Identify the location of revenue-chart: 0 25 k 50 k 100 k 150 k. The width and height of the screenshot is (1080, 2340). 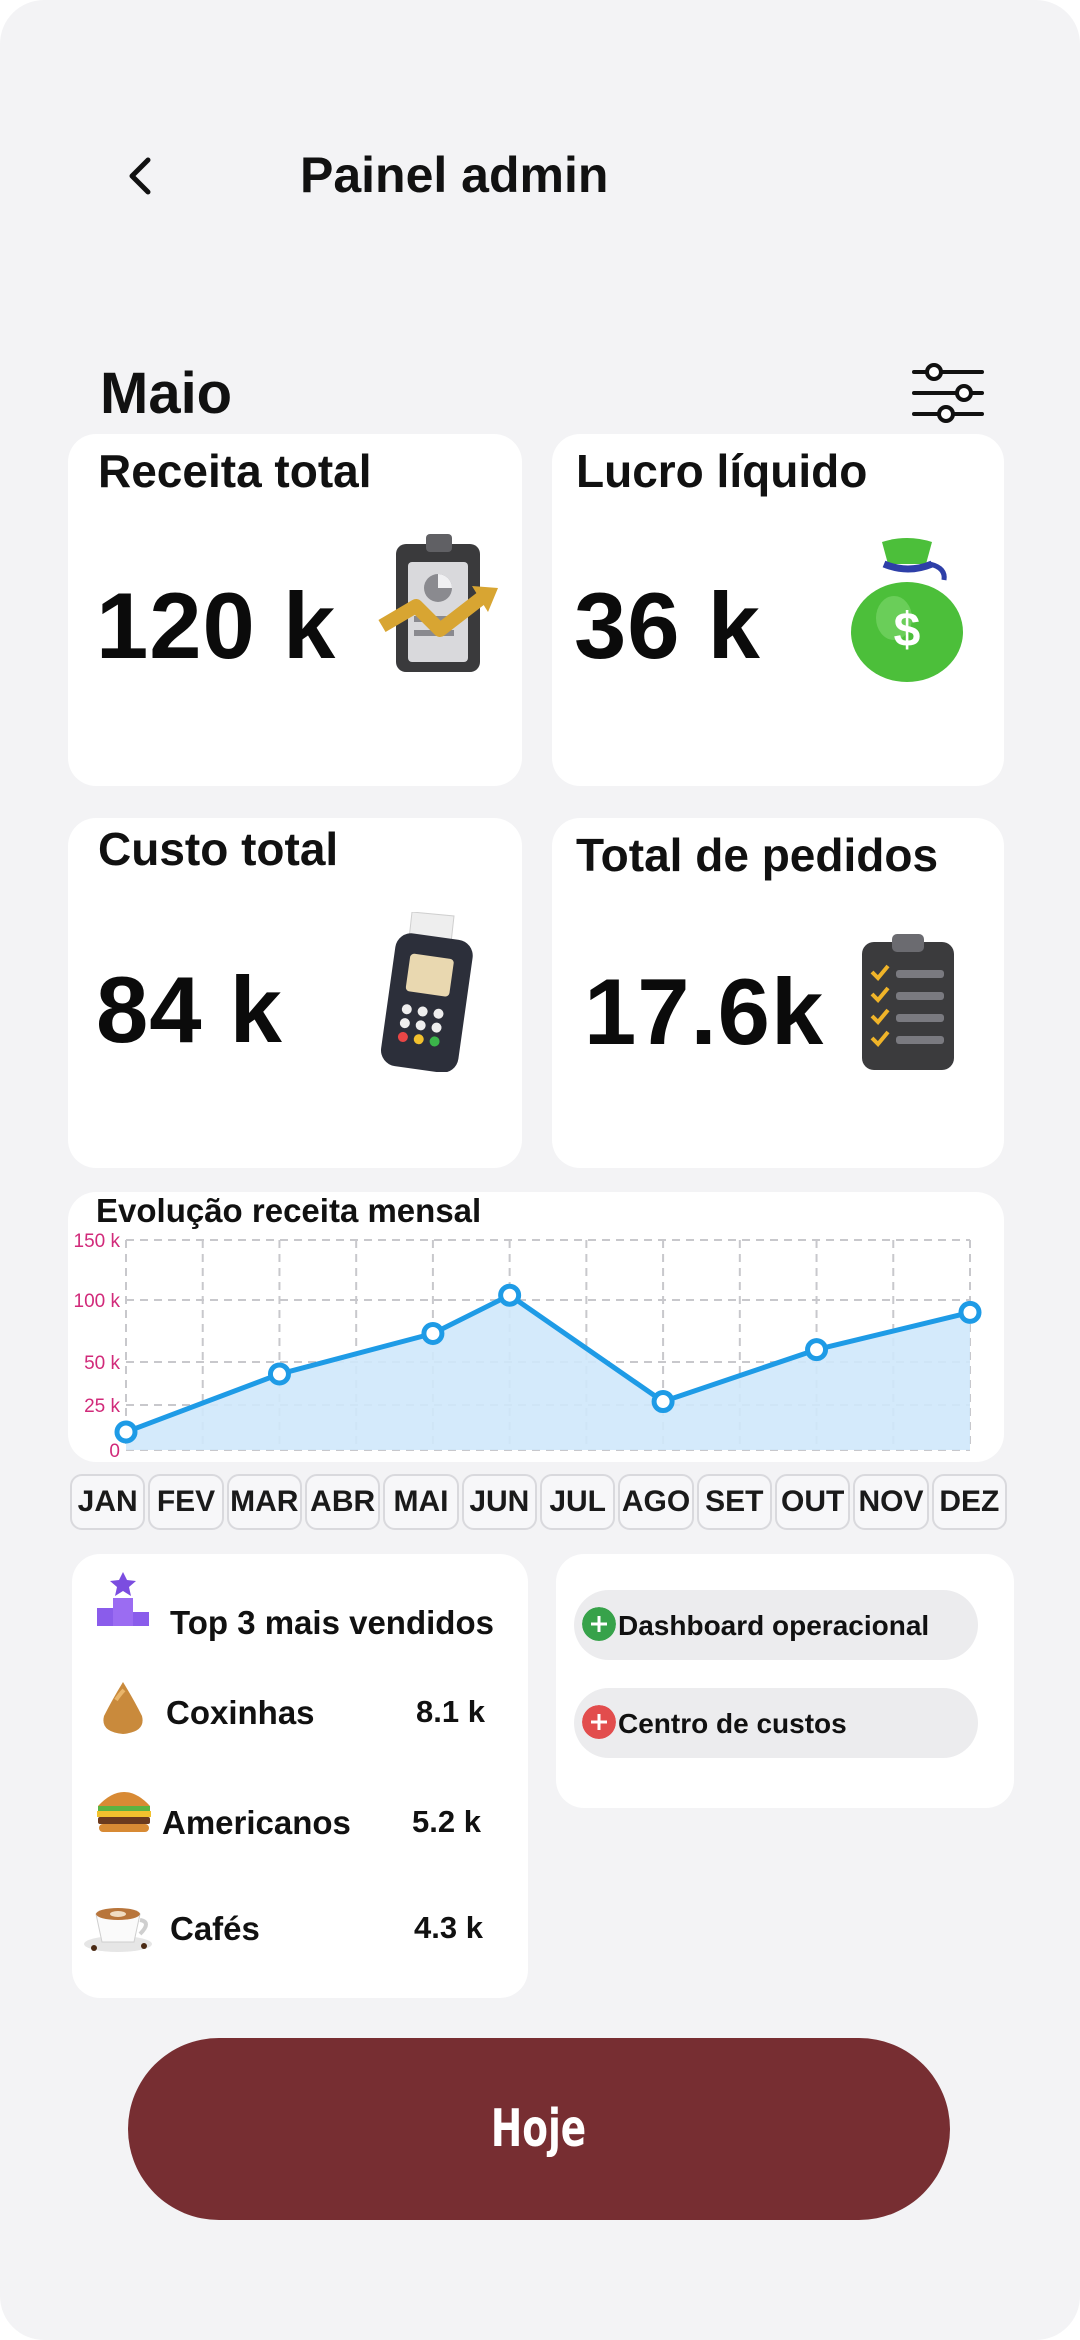
(528, 1346).